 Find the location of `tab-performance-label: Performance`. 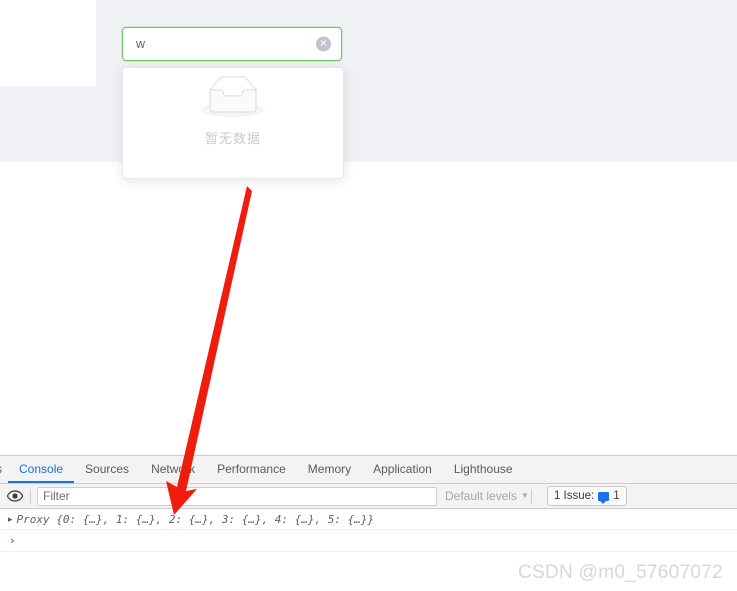

tab-performance-label: Performance is located at coordinates (251, 468).